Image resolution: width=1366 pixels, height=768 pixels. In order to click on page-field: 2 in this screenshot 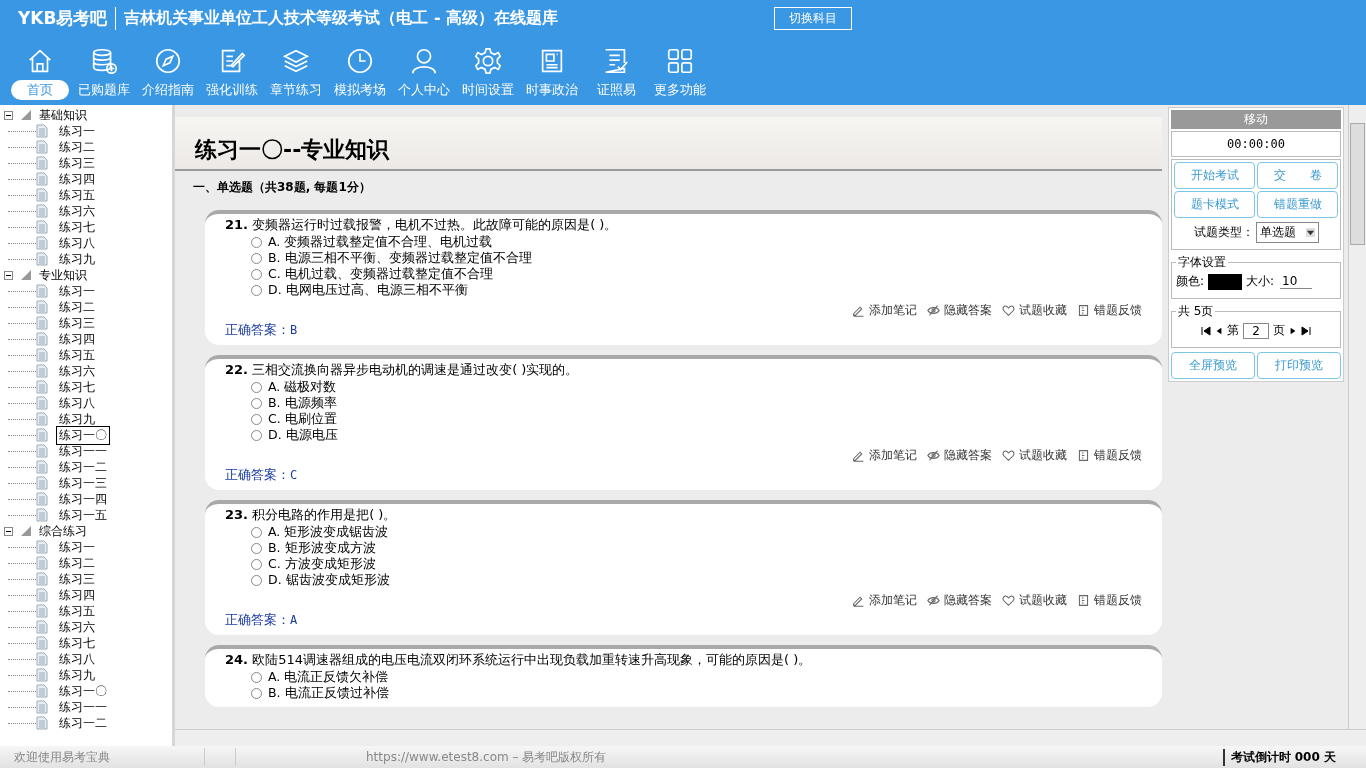, I will do `click(1256, 330)`.